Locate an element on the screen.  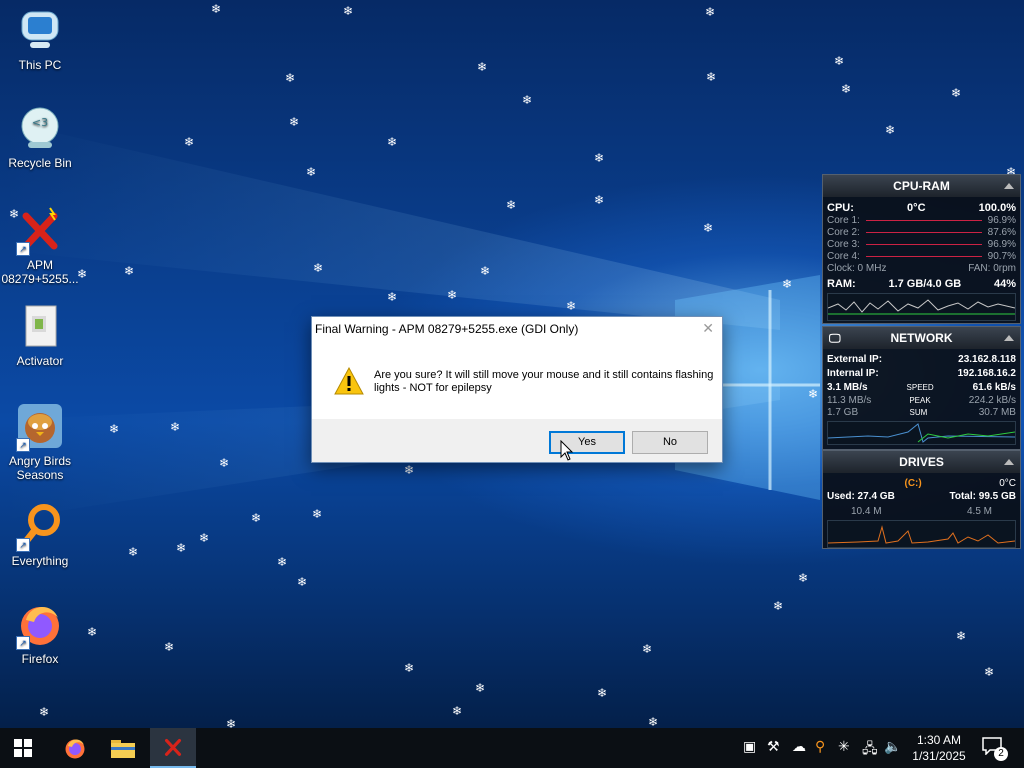
sum-down: 1.7 GB is located at coordinates (843, 412).